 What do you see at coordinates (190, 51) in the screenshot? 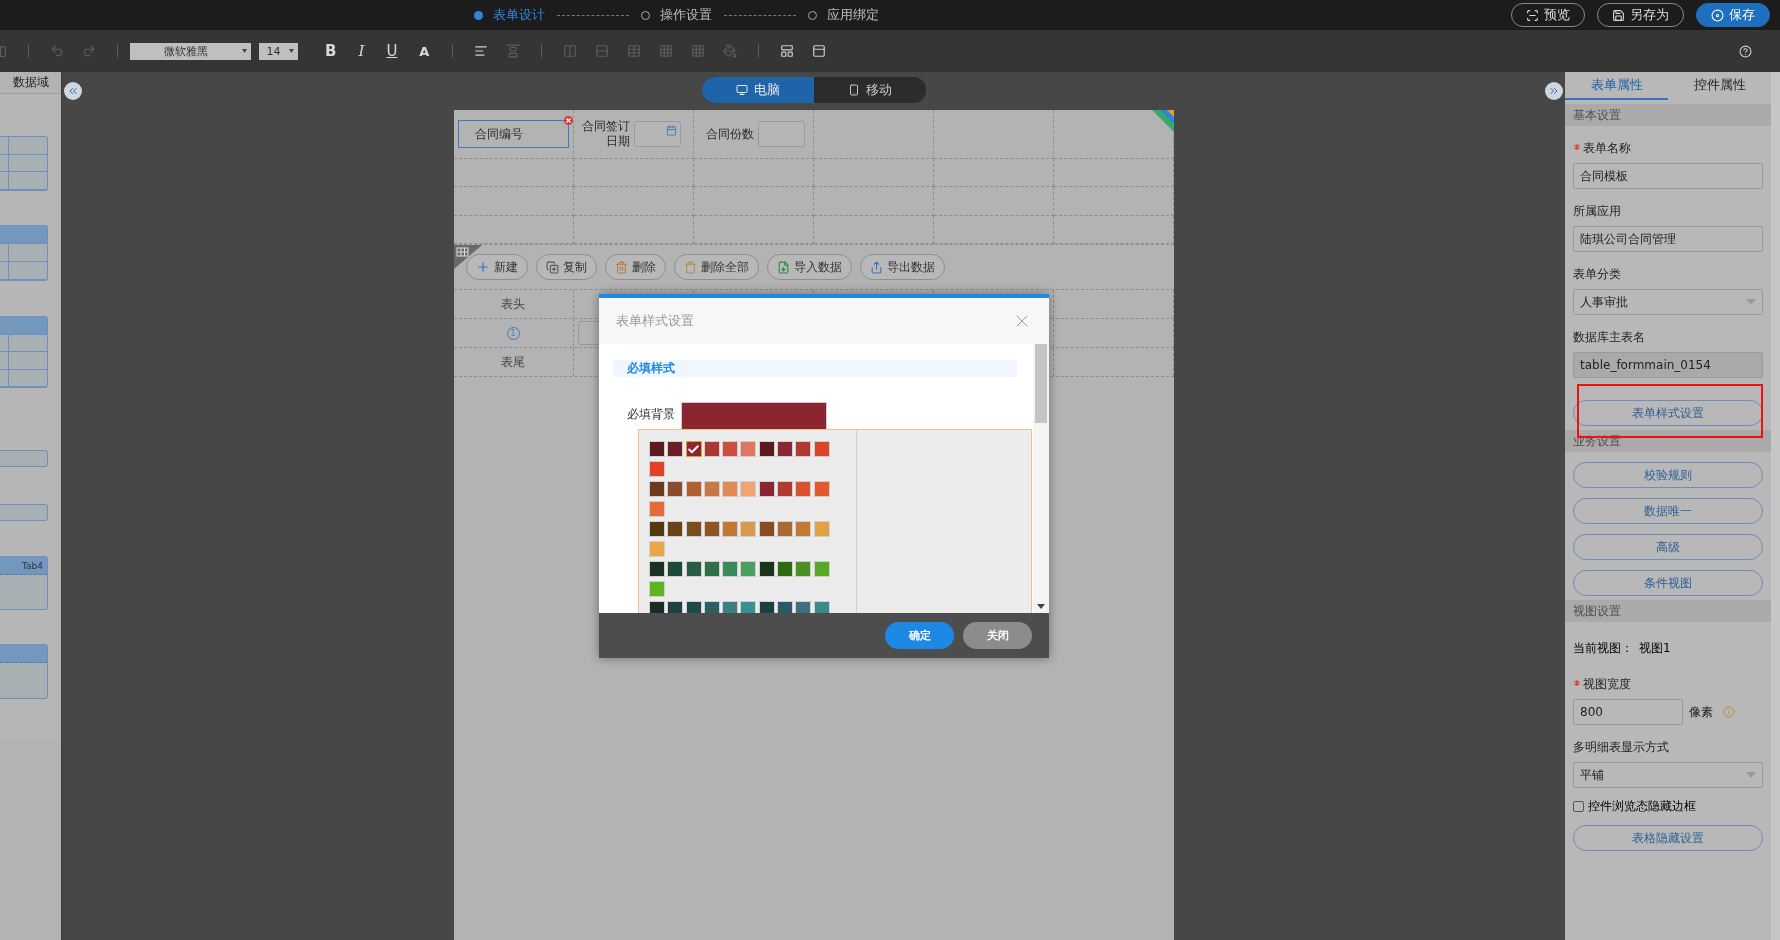
I see `font-select: 微软雅黑` at bounding box center [190, 51].